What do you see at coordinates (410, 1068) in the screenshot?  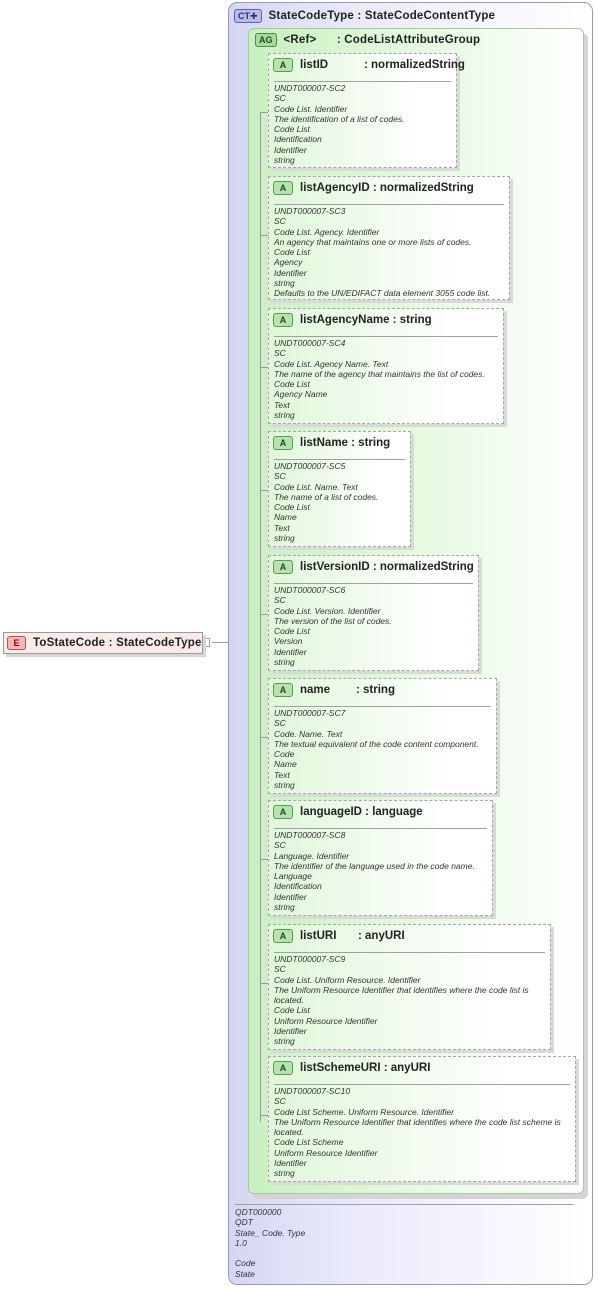 I see `attribute-type: anyURI` at bounding box center [410, 1068].